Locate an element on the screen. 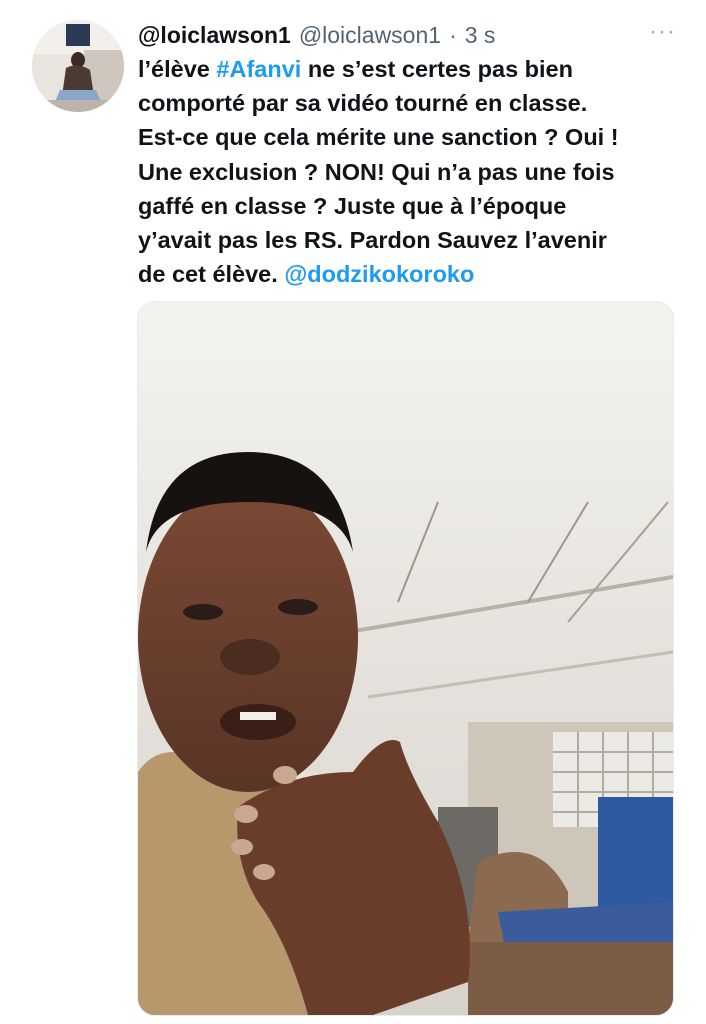 This screenshot has width=706, height=1024. hashtag-link: #Afanvi is located at coordinates (258, 69).